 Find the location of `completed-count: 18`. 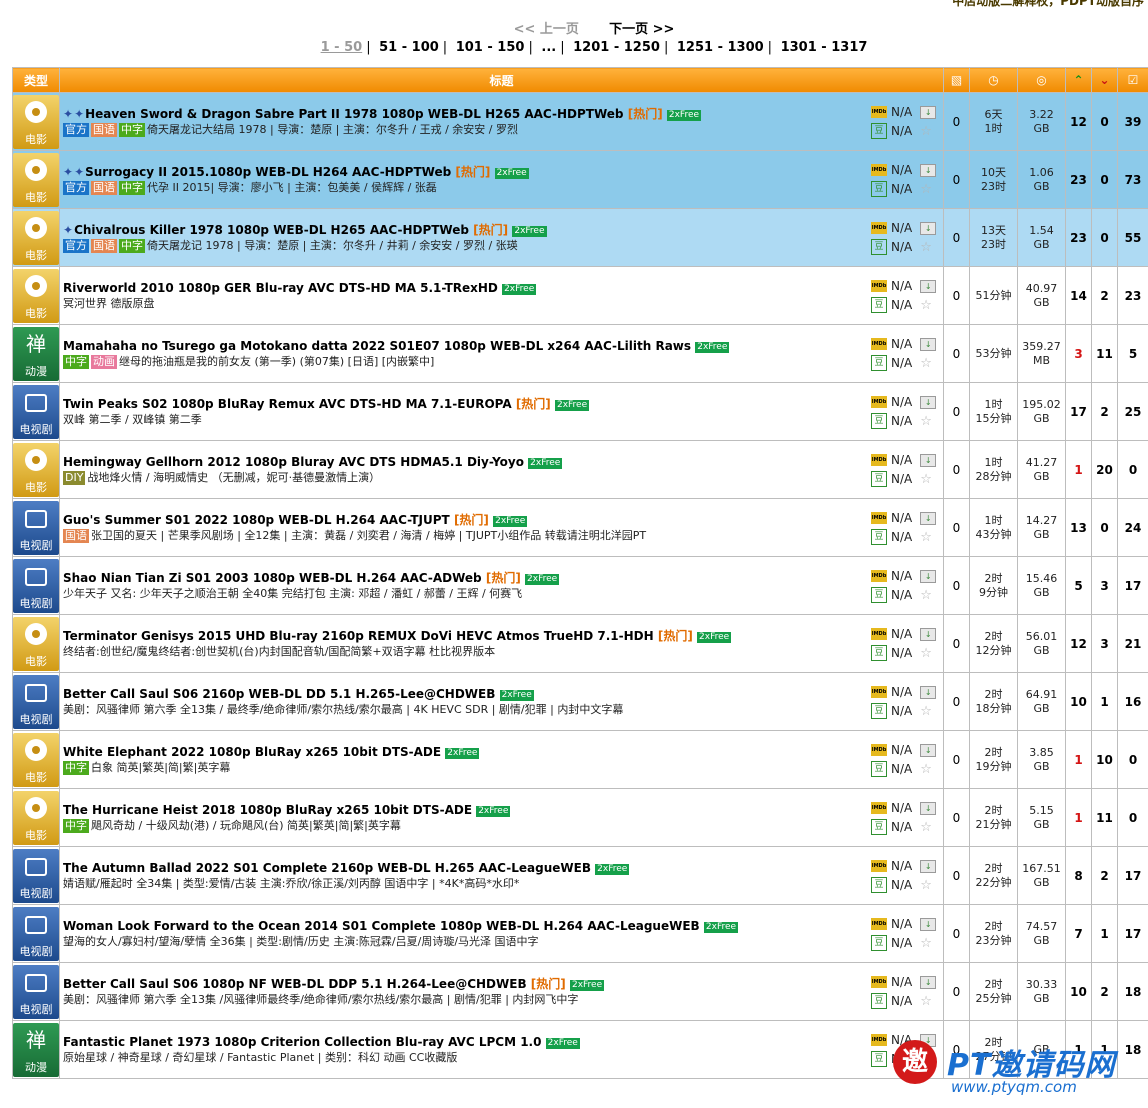

completed-count: 18 is located at coordinates (1132, 991).